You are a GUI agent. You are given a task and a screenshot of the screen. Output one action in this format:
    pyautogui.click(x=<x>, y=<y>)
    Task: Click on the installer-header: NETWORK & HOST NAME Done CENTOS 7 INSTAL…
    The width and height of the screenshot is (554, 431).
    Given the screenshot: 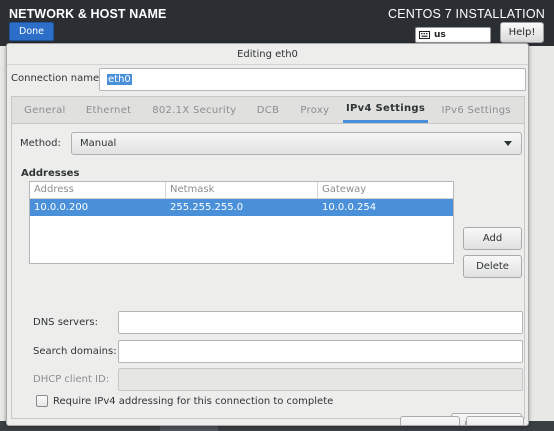 What is the action you would take?
    pyautogui.click(x=277, y=23)
    